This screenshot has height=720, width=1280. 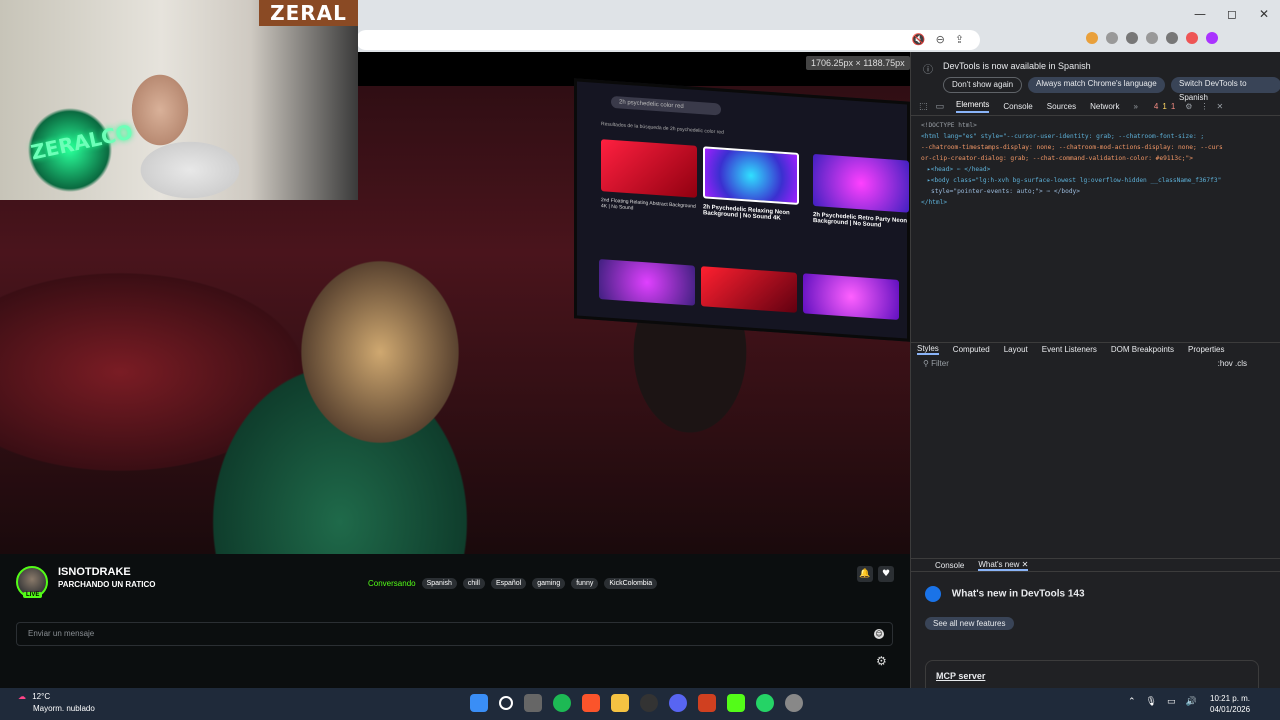 I want to click on share-icon: ⇪, so click(x=959, y=39).